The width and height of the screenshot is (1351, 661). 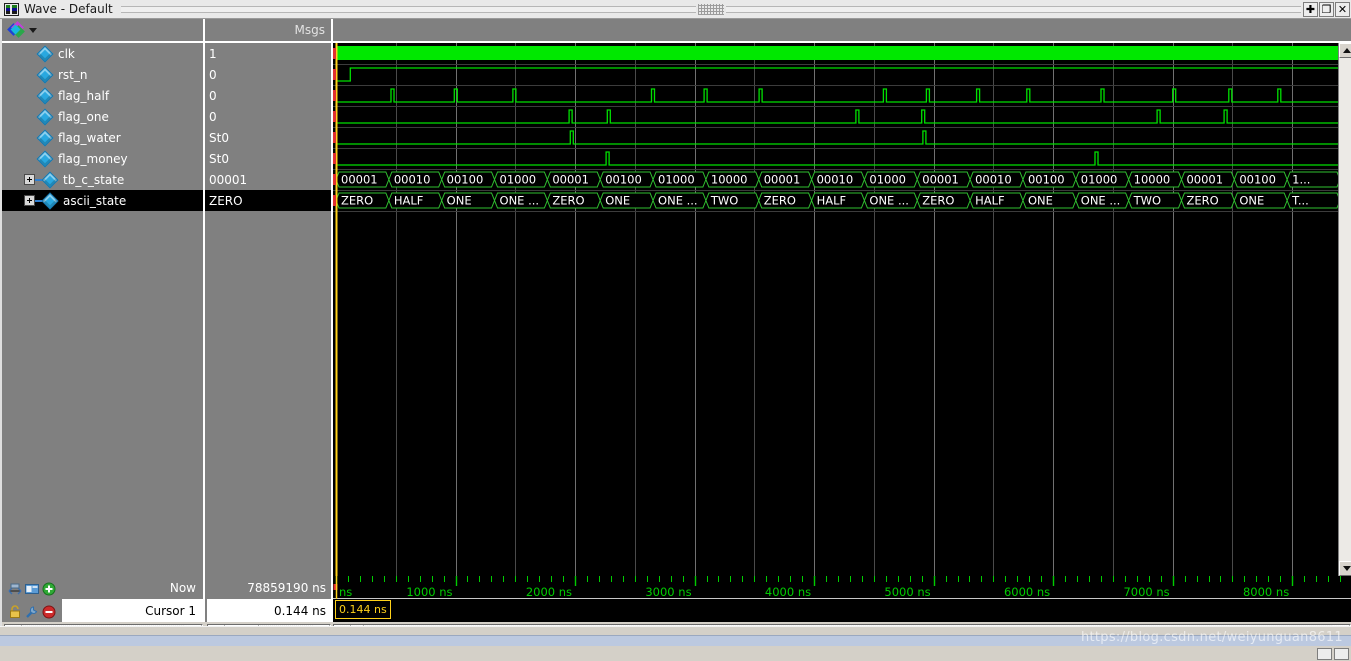 What do you see at coordinates (66, 53) in the screenshot?
I see `signal-name-label: clk` at bounding box center [66, 53].